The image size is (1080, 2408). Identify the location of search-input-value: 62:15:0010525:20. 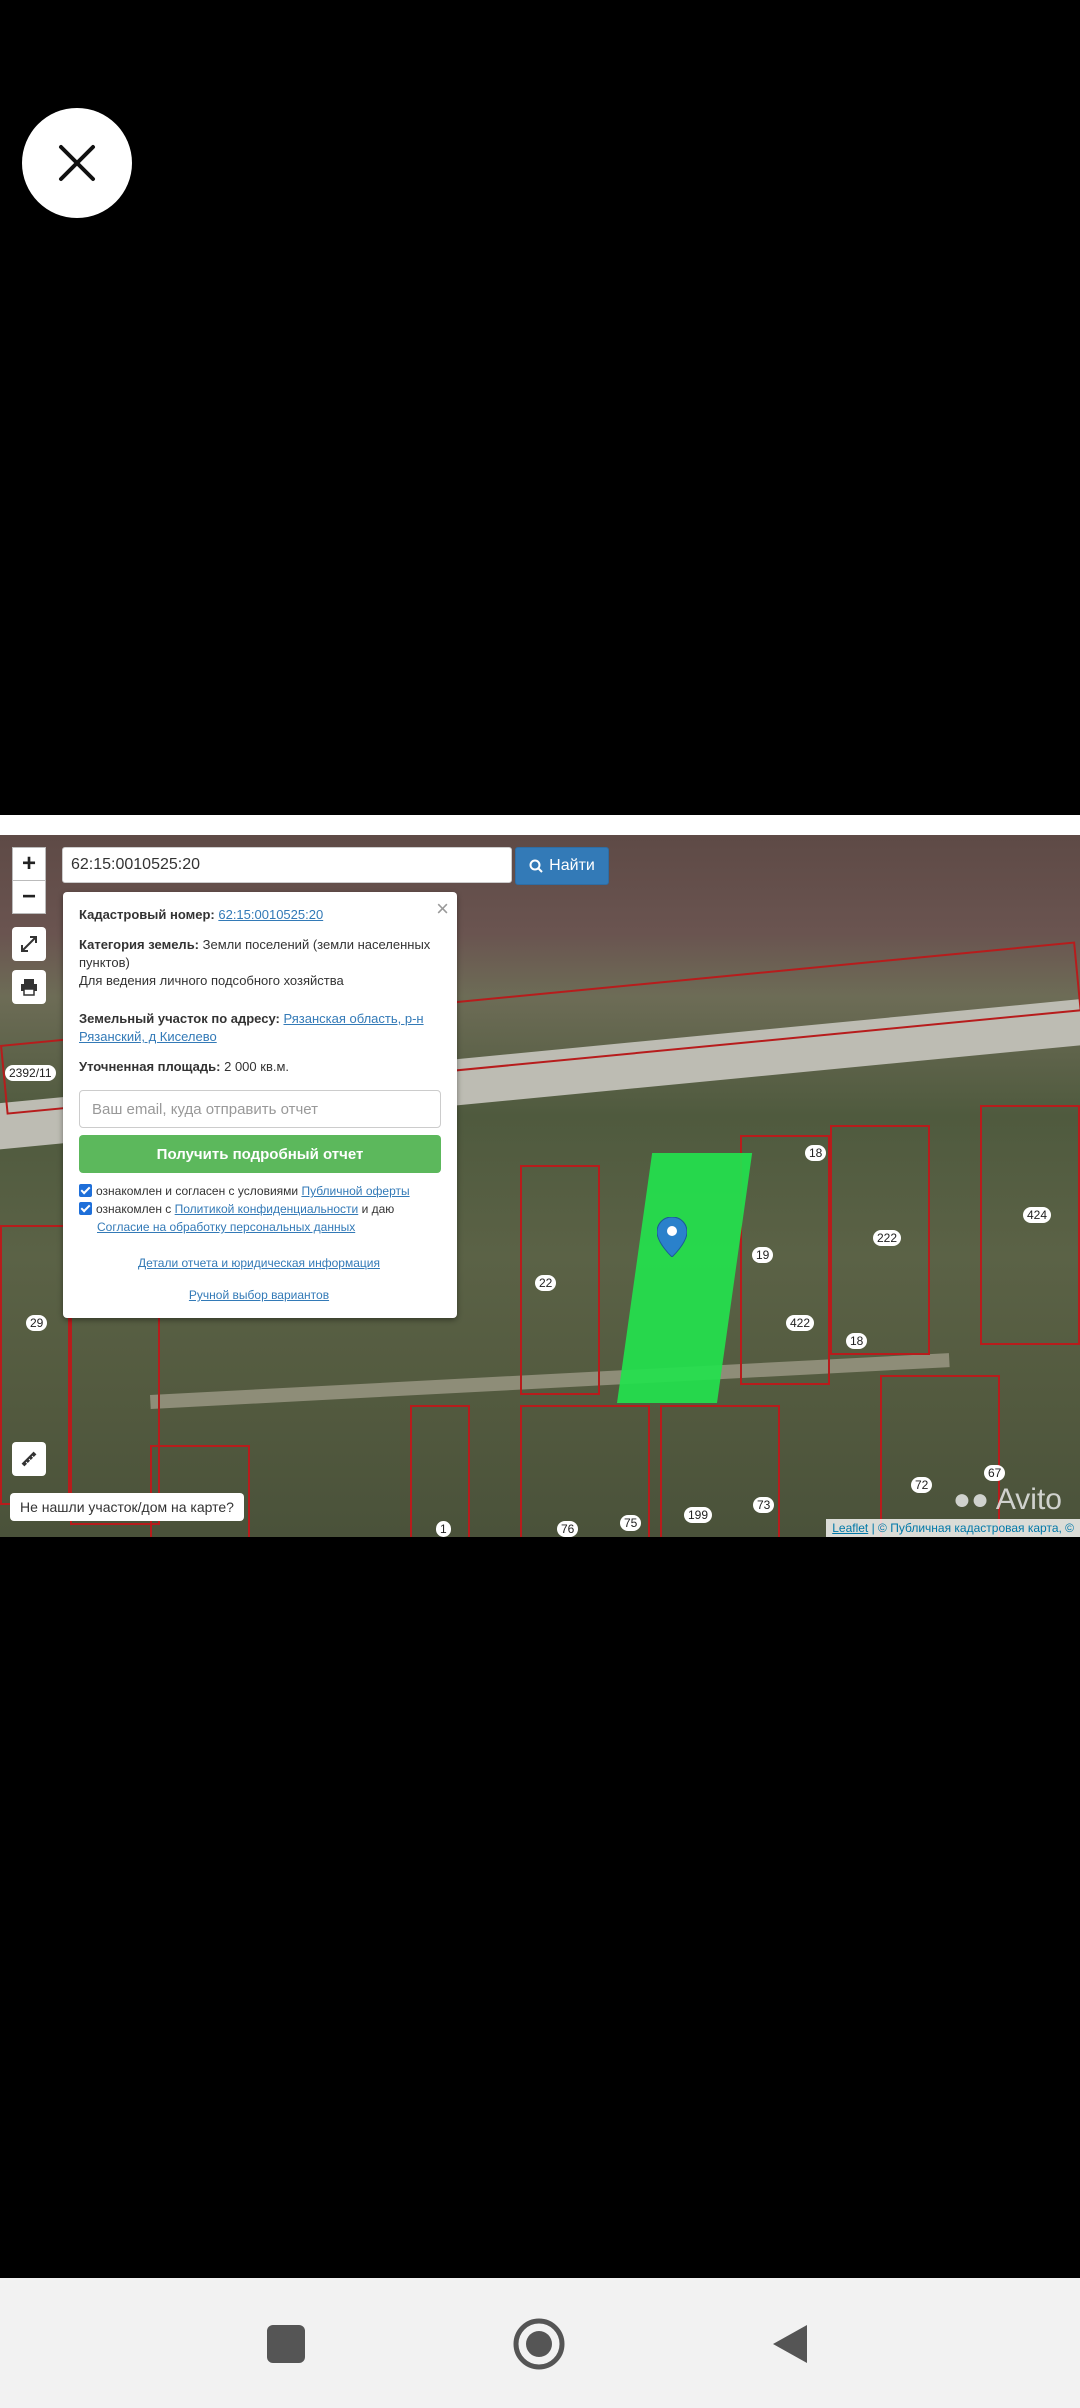
(136, 864).